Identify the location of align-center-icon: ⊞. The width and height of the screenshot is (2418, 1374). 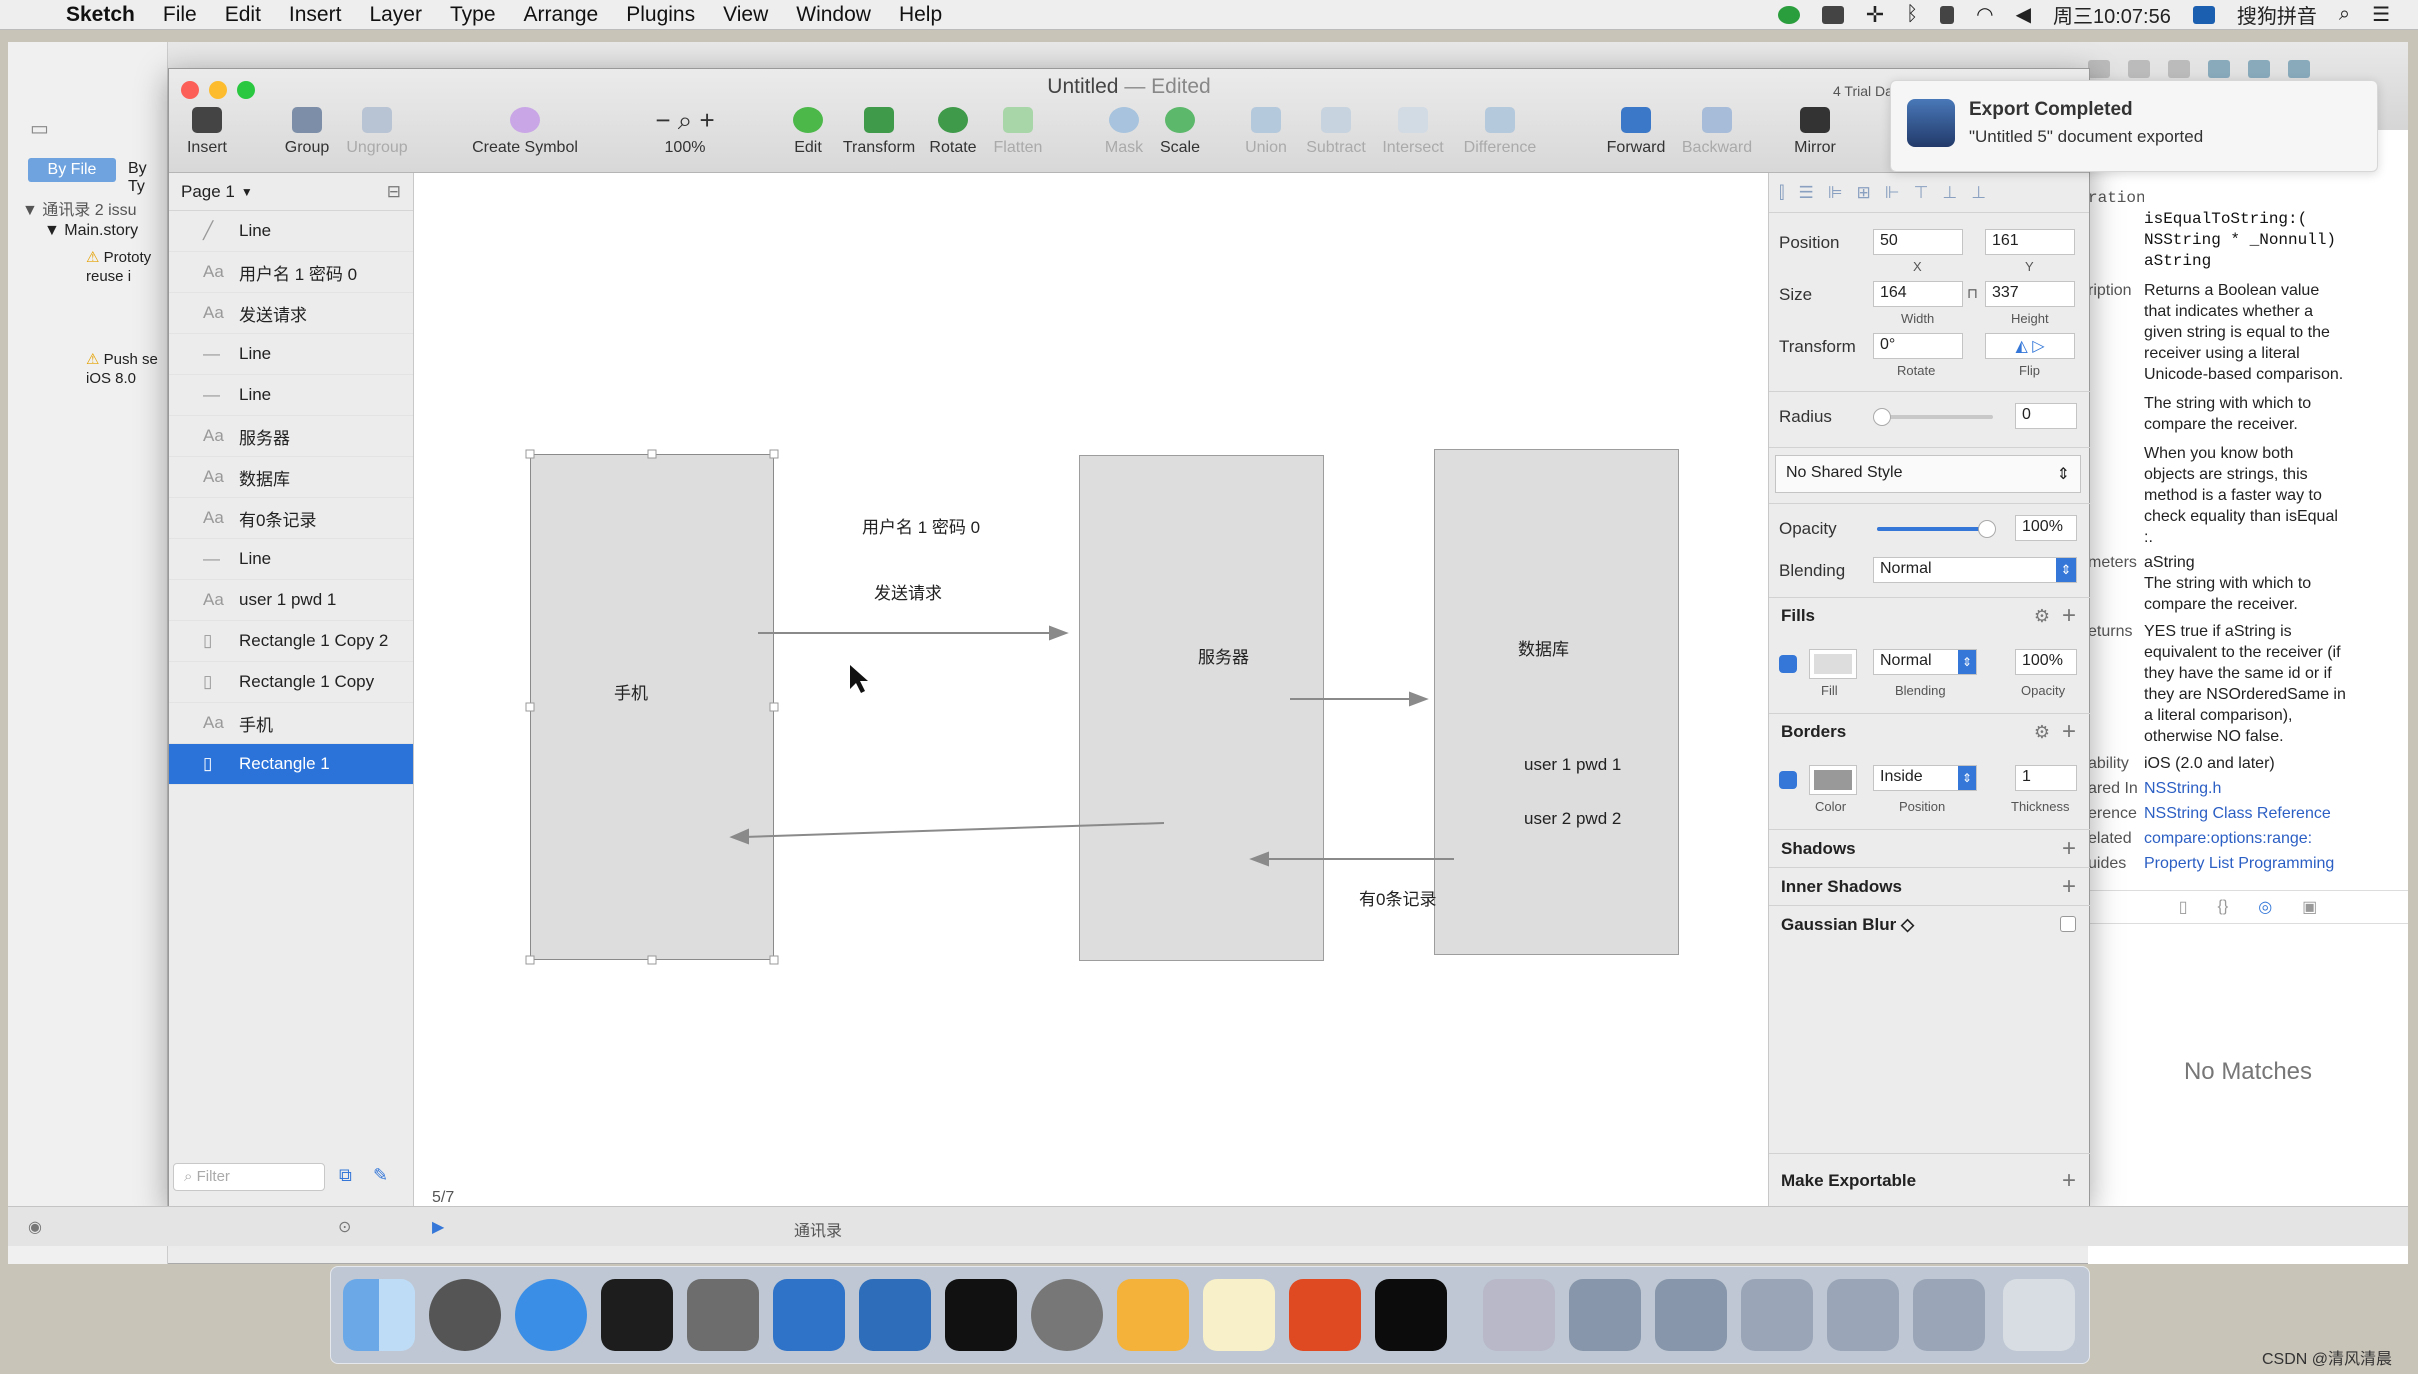
(1864, 193).